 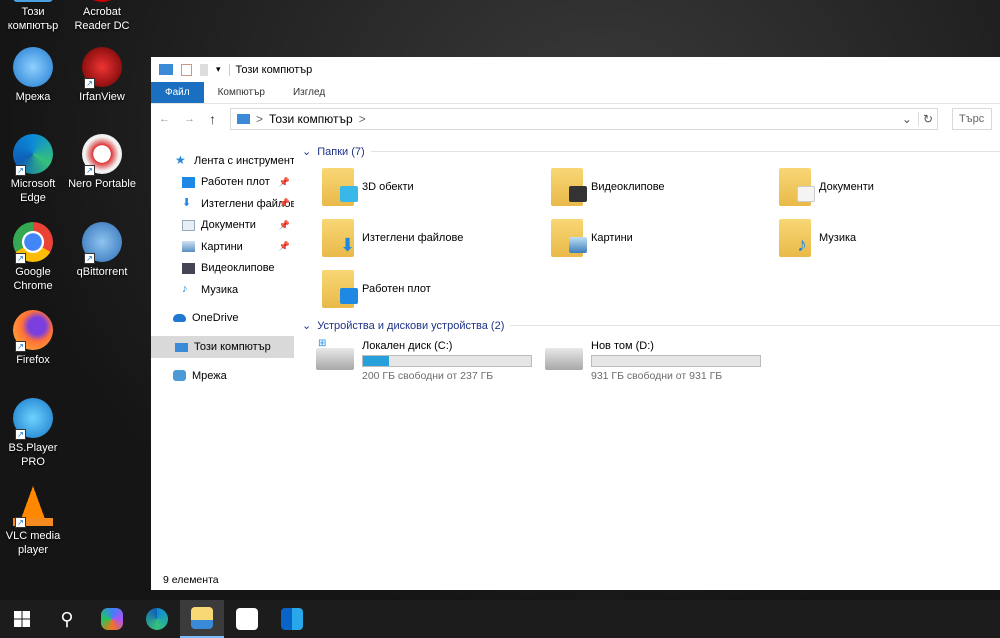 What do you see at coordinates (218, 69) in the screenshot?
I see `qat-dropdown-icon: ▾` at bounding box center [218, 69].